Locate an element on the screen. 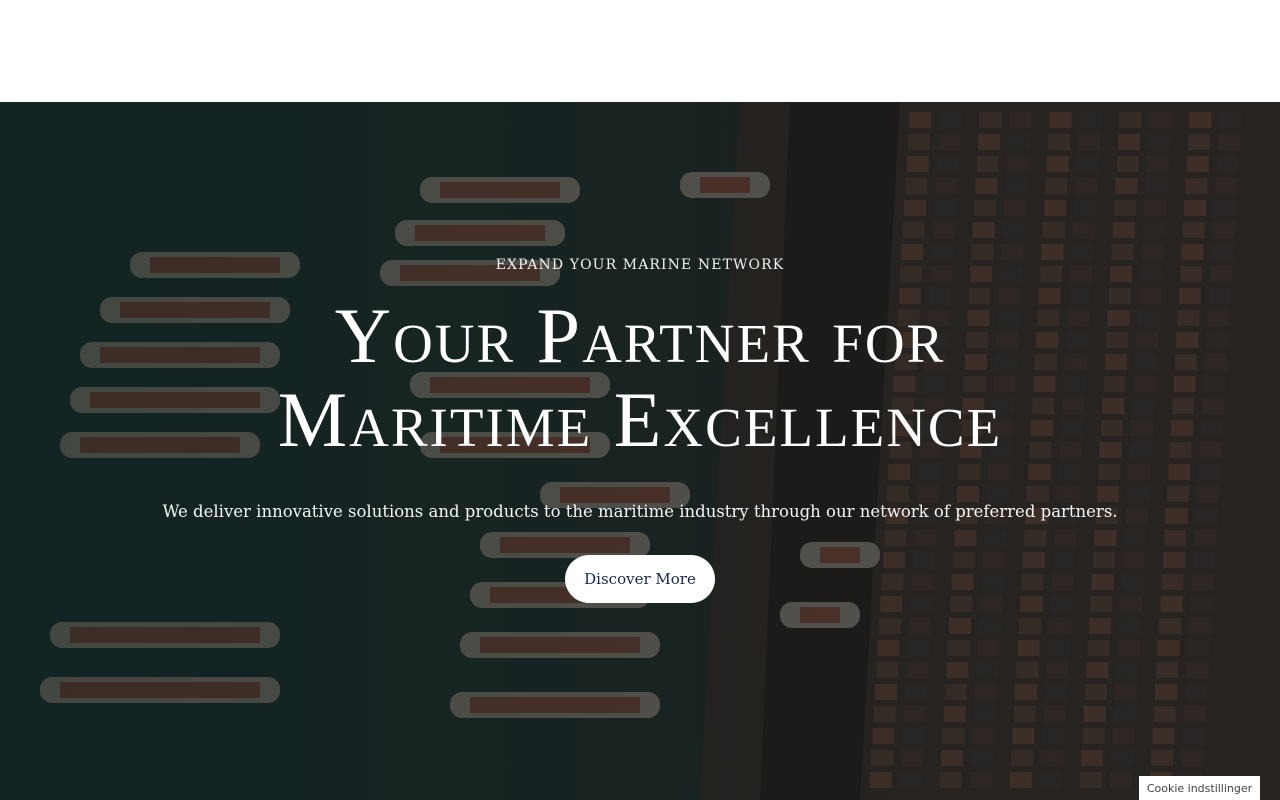 This screenshot has height=800, width=1280. cookie-settings-button: Cookie indstillinger is located at coordinates (1199, 788).